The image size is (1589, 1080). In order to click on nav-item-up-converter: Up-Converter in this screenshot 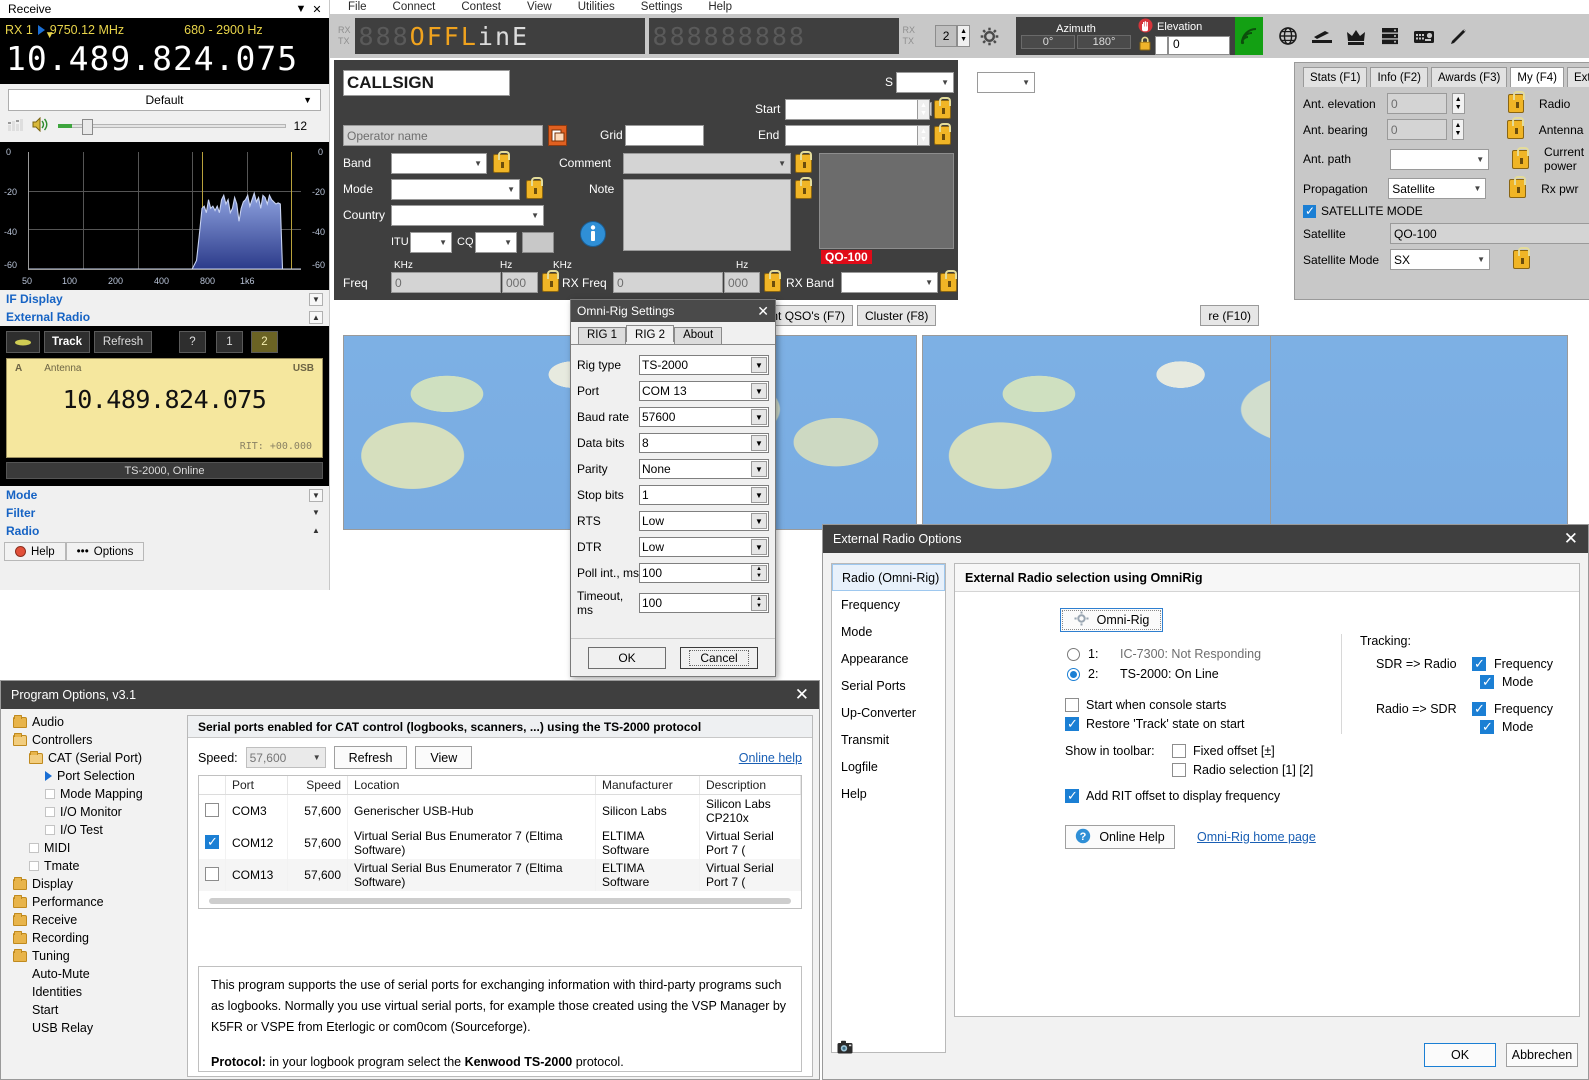, I will do `click(888, 712)`.